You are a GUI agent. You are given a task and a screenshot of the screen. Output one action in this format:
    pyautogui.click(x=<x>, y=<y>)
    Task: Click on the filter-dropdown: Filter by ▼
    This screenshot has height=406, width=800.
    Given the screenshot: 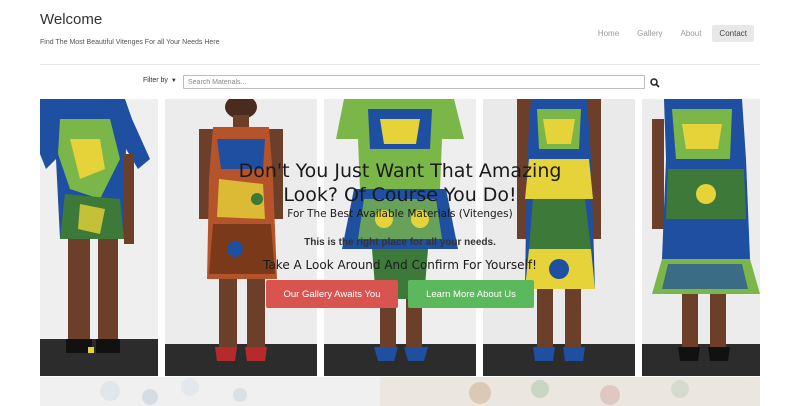 What is the action you would take?
    pyautogui.click(x=160, y=80)
    